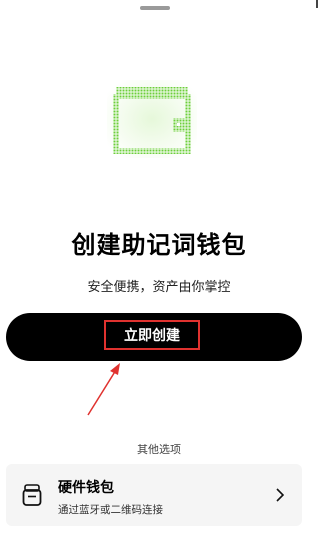  I want to click on chevron-right-icon, so click(280, 495).